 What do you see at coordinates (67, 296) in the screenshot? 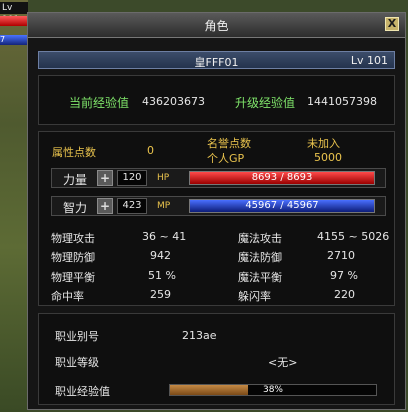
I see `hit-rate-label: 命中率` at bounding box center [67, 296].